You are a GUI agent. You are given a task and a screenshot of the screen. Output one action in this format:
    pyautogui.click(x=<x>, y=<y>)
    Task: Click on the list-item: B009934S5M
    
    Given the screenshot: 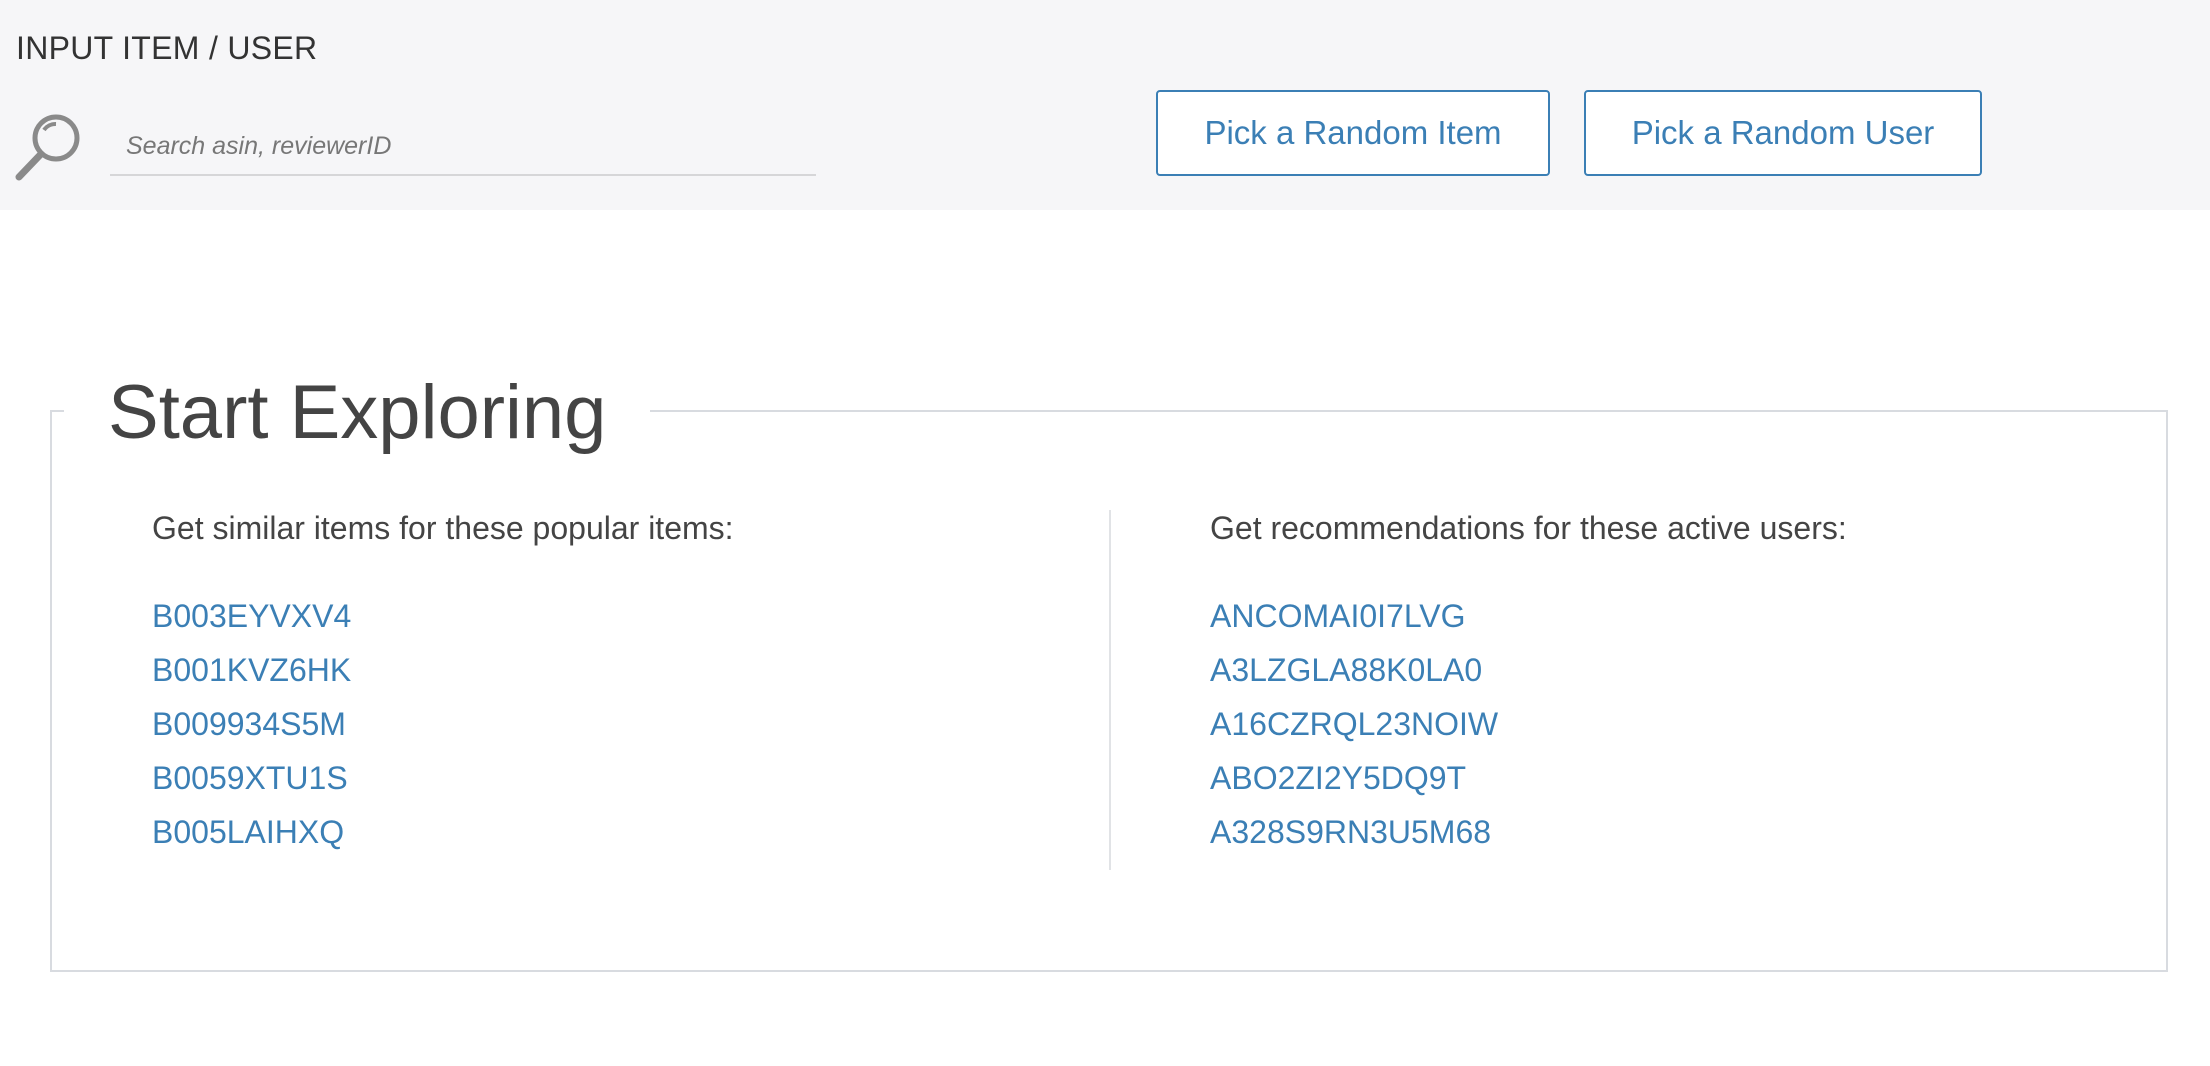 What is the action you would take?
    pyautogui.click(x=443, y=724)
    